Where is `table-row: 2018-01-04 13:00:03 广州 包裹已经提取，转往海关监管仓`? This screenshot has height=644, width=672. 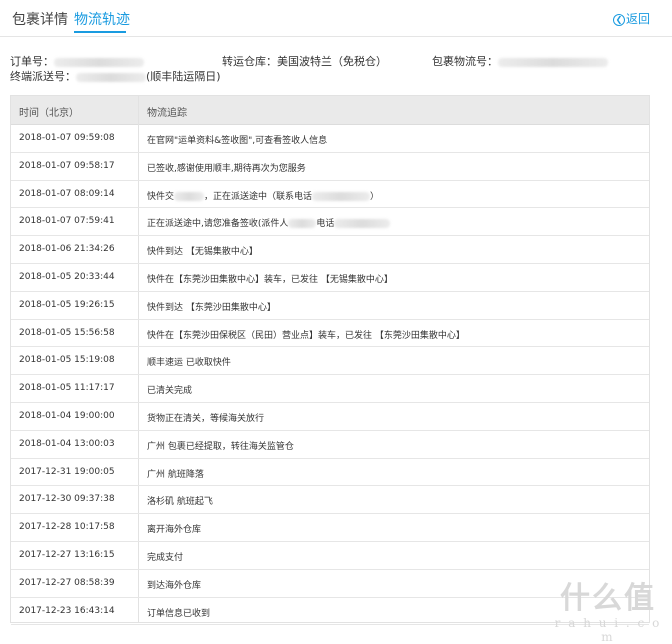
table-row: 2018-01-04 13:00:03 广州 包裹已经提取，转往海关监管仓 is located at coordinates (330, 445).